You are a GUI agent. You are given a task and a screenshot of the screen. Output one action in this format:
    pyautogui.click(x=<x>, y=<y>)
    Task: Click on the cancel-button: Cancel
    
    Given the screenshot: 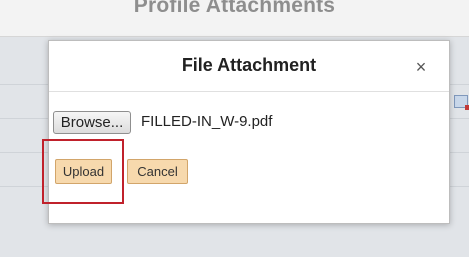 What is the action you would take?
    pyautogui.click(x=157, y=171)
    